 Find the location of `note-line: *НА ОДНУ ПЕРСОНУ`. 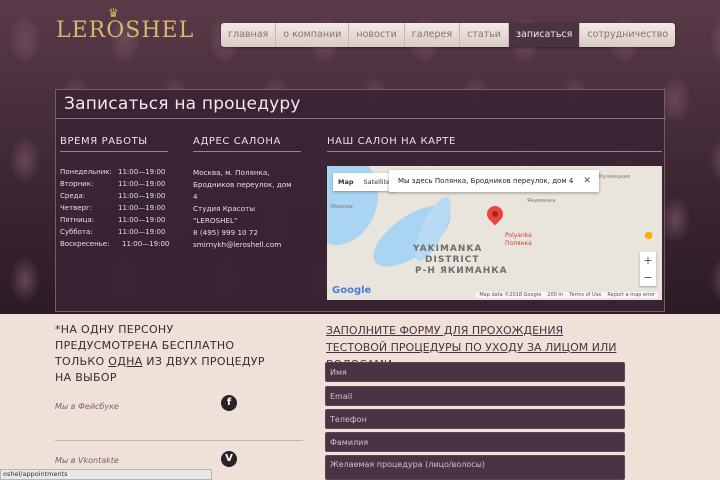

note-line: *НА ОДНУ ПЕРСОНУ is located at coordinates (114, 329).